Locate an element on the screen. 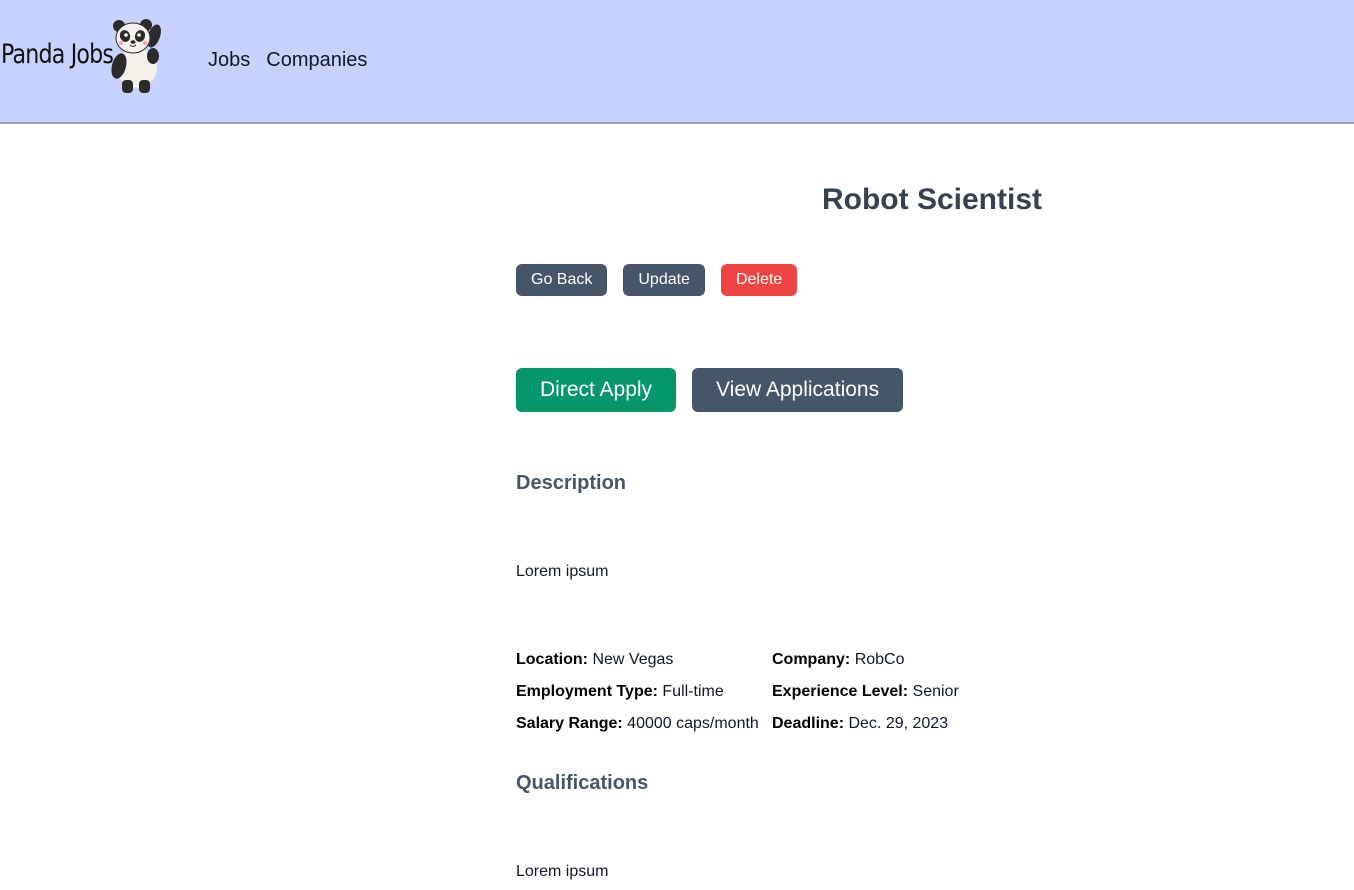 This screenshot has height=890, width=1354. navbar: Panda Jobs Jobs Companies is located at coordinates (677, 62).